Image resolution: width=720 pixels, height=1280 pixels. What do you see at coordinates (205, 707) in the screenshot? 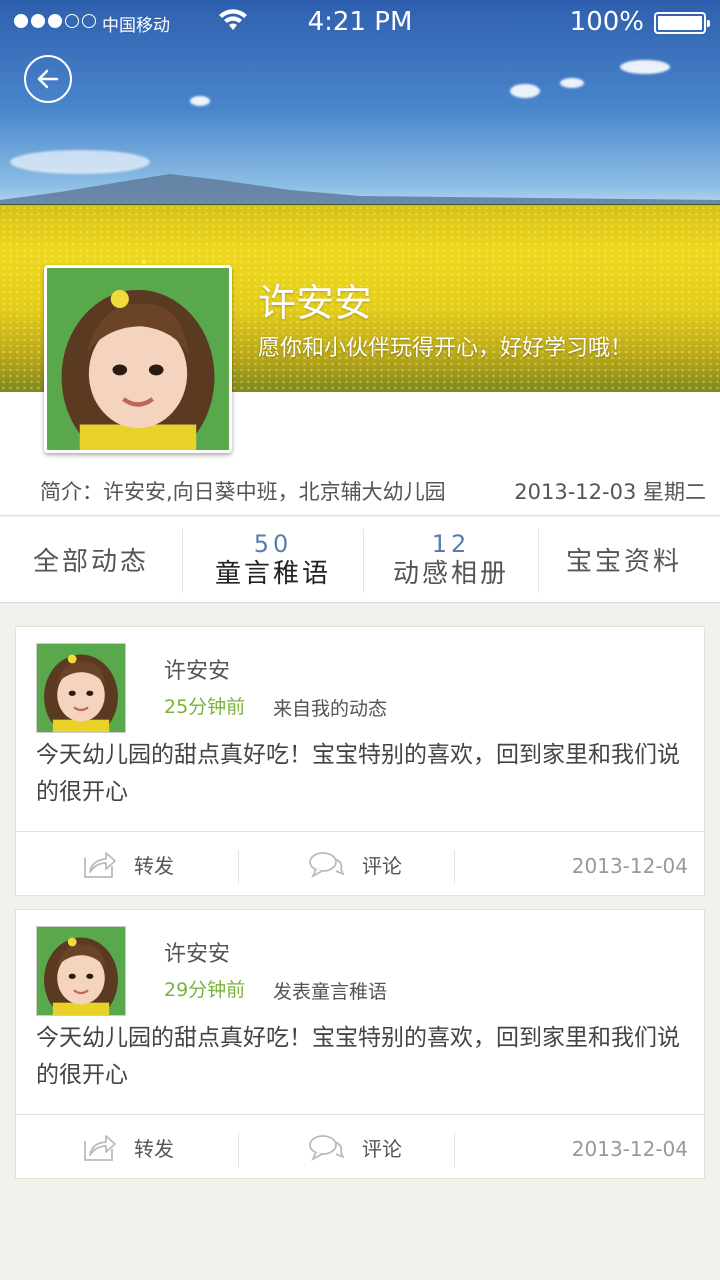
I see `post-time-ago: 25分钟前` at bounding box center [205, 707].